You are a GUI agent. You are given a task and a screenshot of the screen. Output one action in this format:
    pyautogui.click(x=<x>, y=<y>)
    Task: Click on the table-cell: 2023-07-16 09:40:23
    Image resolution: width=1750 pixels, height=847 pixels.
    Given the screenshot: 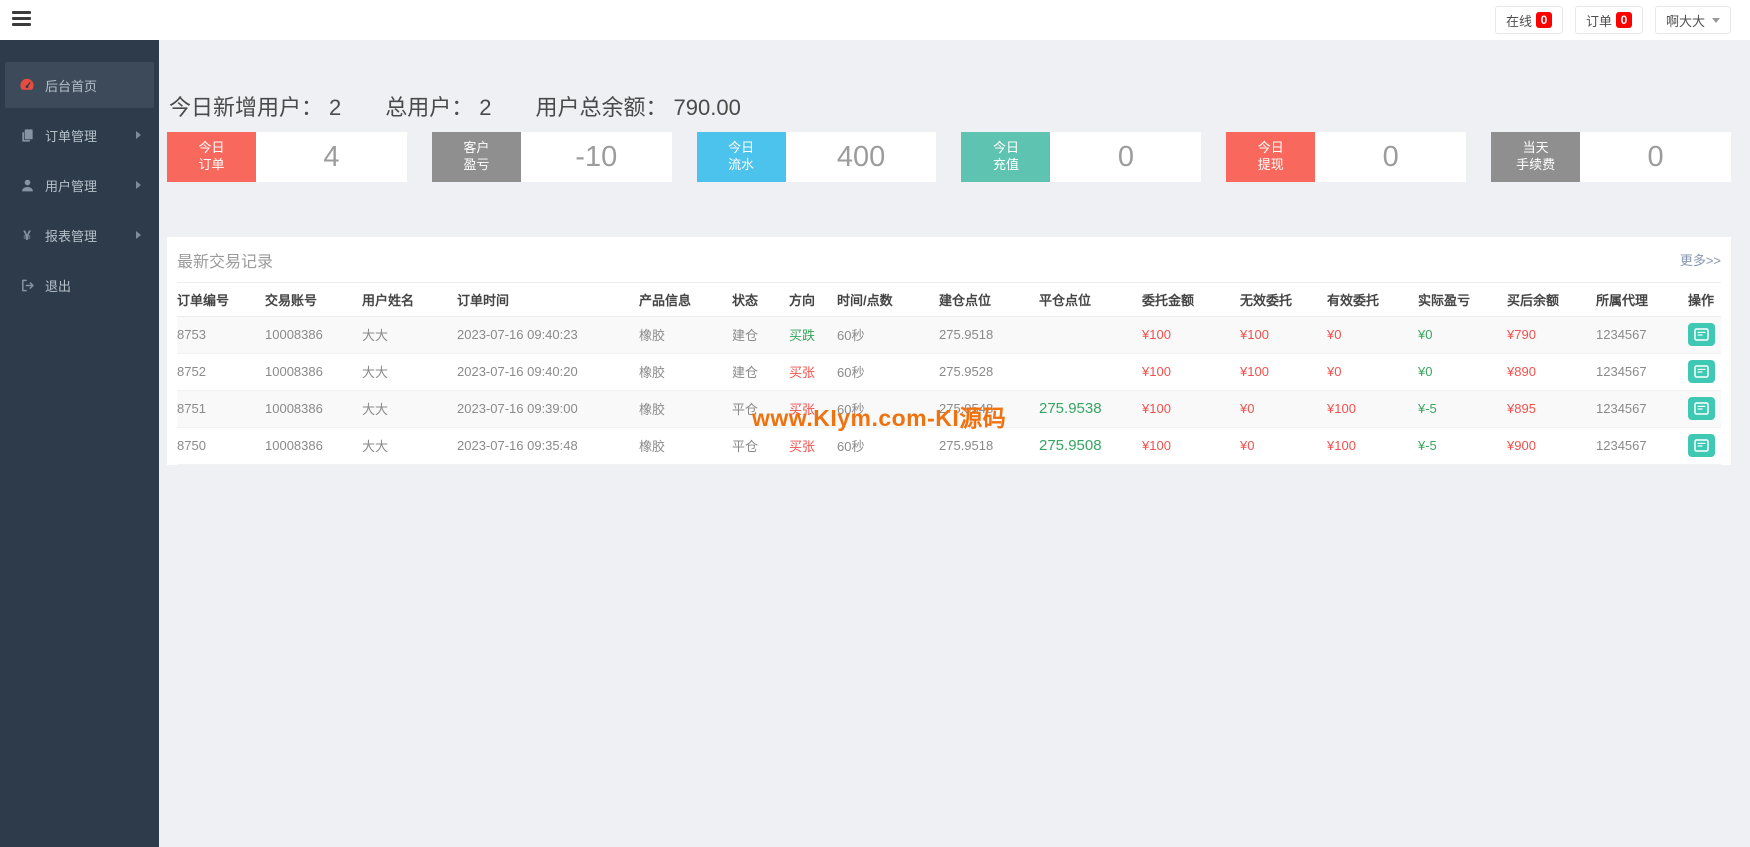 What is the action you would take?
    pyautogui.click(x=517, y=334)
    